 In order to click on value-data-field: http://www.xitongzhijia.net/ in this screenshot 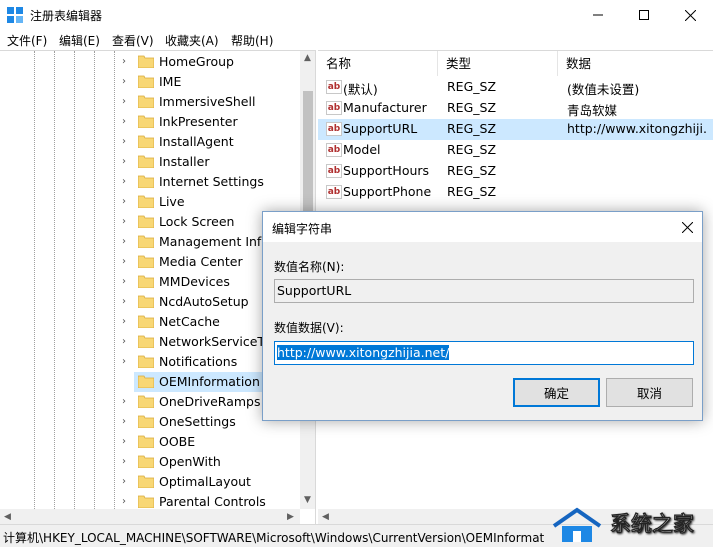, I will do `click(484, 353)`.